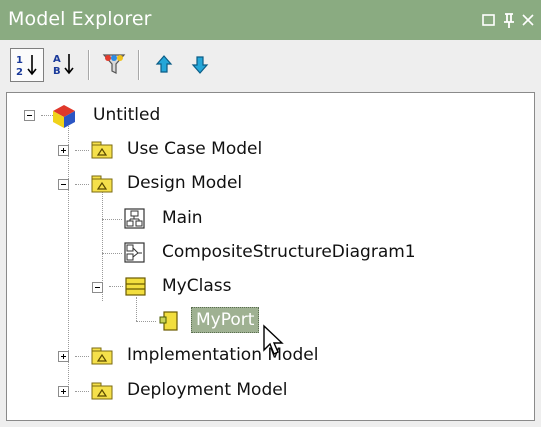  What do you see at coordinates (134, 218) in the screenshot?
I see `class-diagram-icon` at bounding box center [134, 218].